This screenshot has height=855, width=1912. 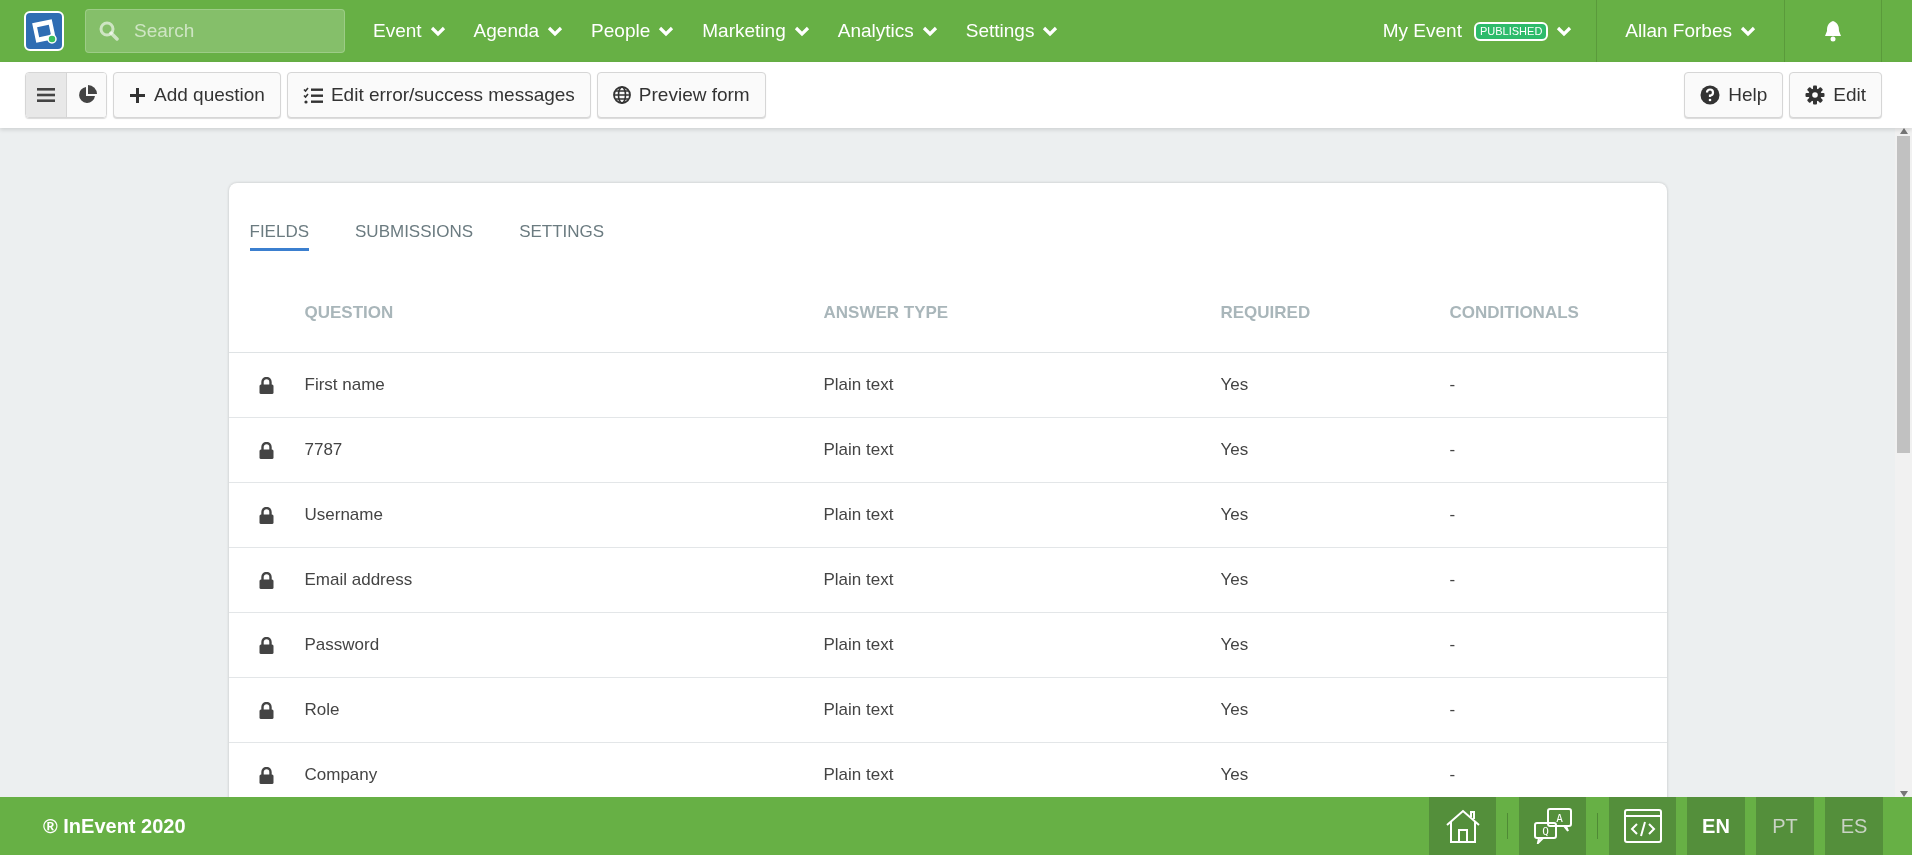 I want to click on toolbar-button: Preview form, so click(x=681, y=95).